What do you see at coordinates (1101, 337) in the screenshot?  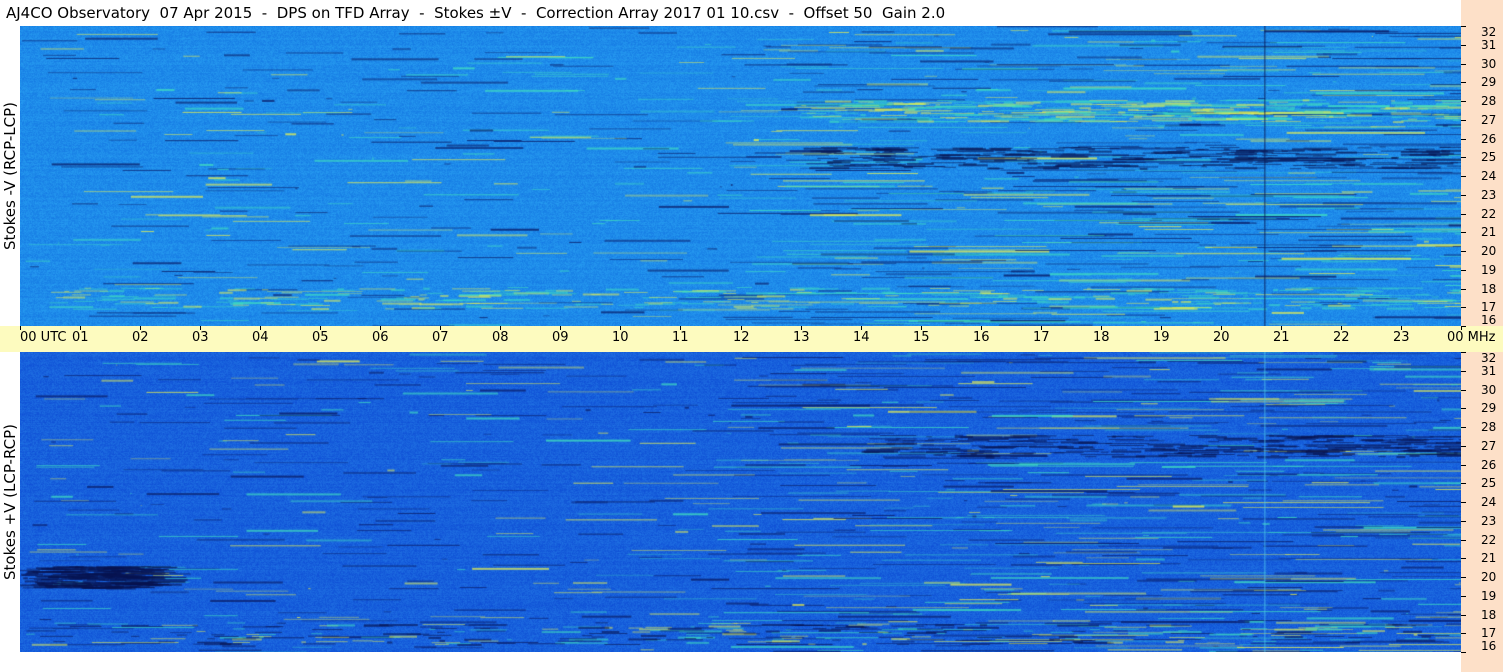 I see `time-tick-label: 18` at bounding box center [1101, 337].